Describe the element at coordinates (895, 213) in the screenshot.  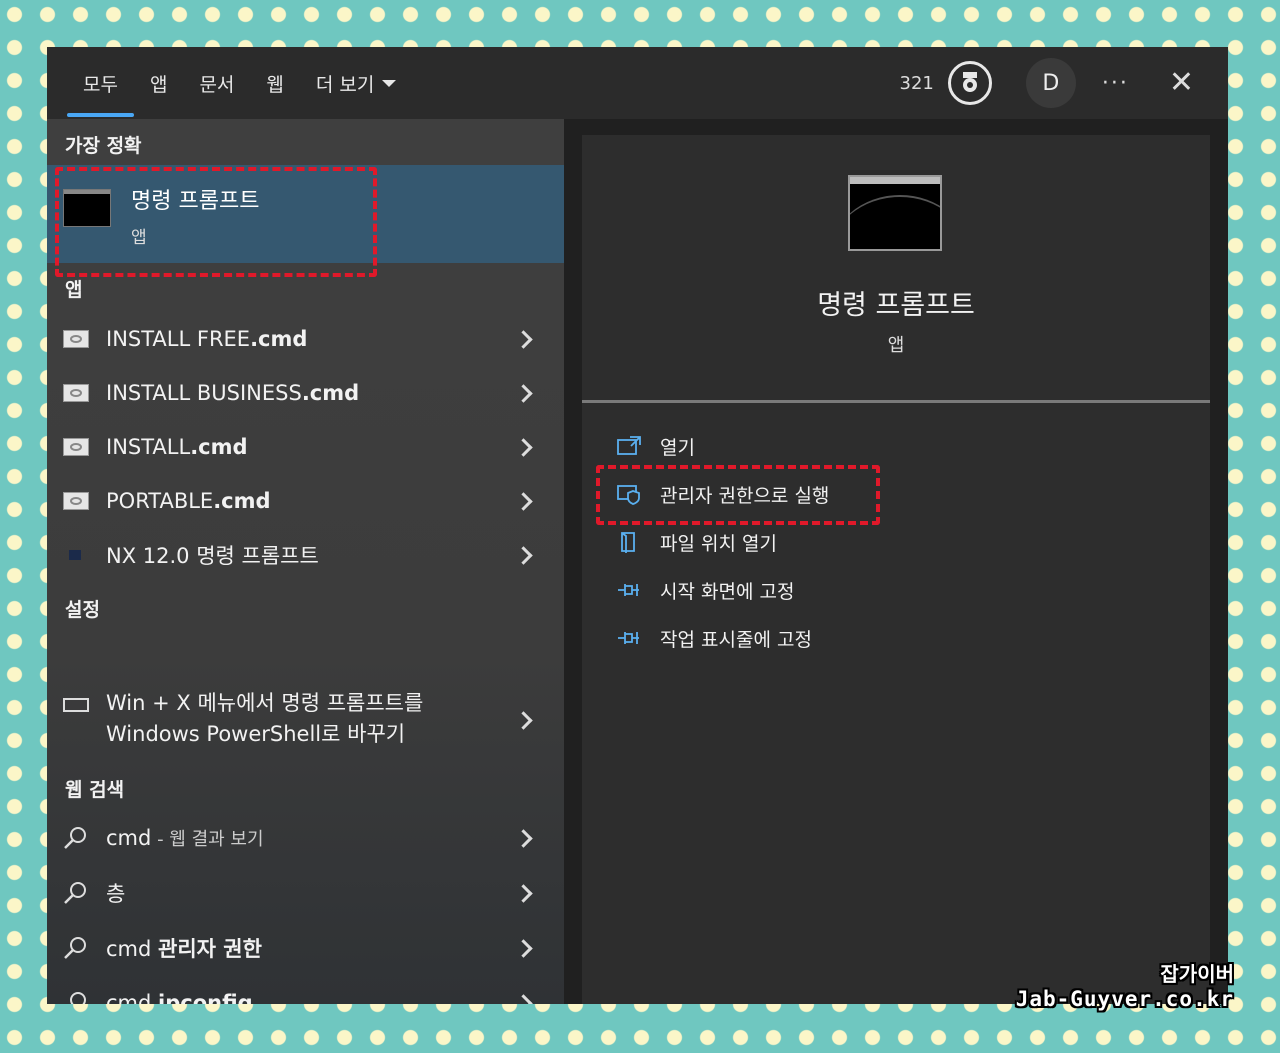
I see `command-prompt-large-icon` at that location.